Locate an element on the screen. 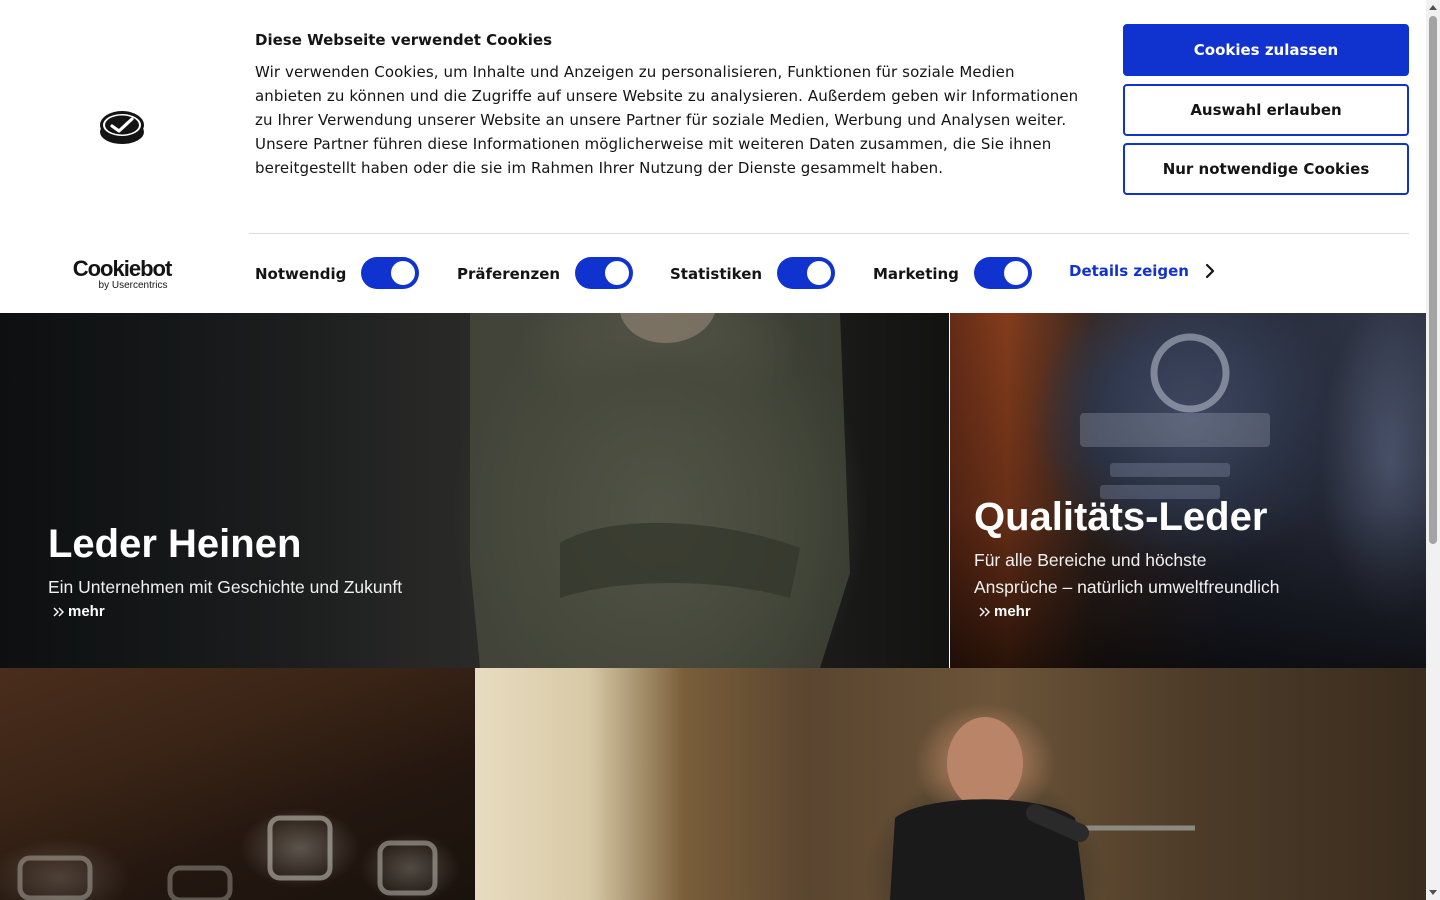  page-scrollbar is located at coordinates (1433, 450).